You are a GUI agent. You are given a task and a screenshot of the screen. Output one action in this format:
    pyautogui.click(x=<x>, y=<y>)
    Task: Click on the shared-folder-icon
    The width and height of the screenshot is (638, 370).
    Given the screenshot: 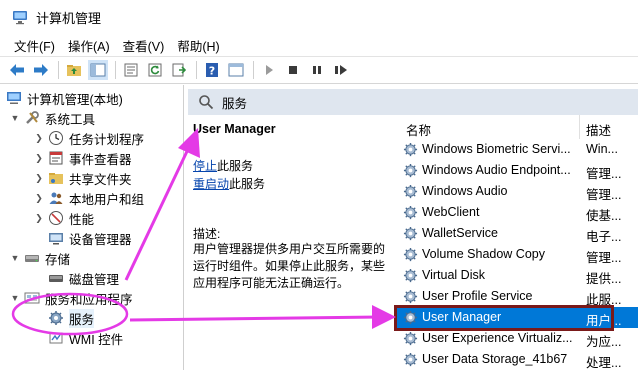 What is the action you would take?
    pyautogui.click(x=56, y=178)
    